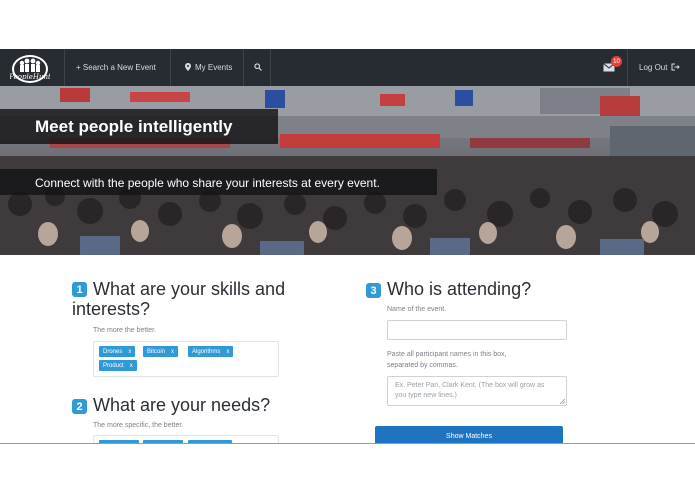 The image size is (695, 494). What do you see at coordinates (347, 443) in the screenshot?
I see `window-bottom-border` at bounding box center [347, 443].